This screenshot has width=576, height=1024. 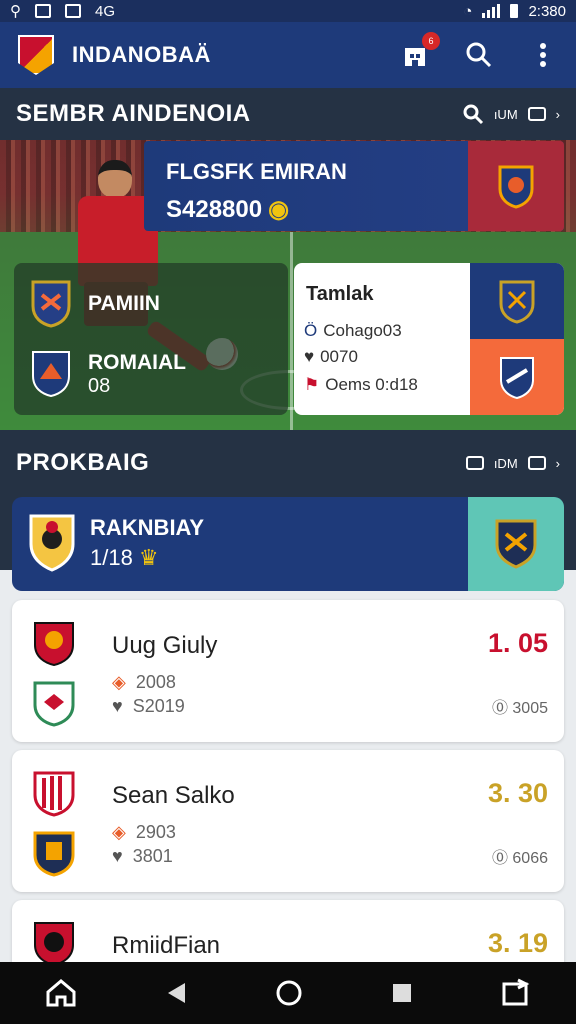 What do you see at coordinates (288, 671) in the screenshot?
I see `list-item: Uug Giuly 1. 05 ◈ 2008 ♥ S2019 ⓪ 3005` at bounding box center [288, 671].